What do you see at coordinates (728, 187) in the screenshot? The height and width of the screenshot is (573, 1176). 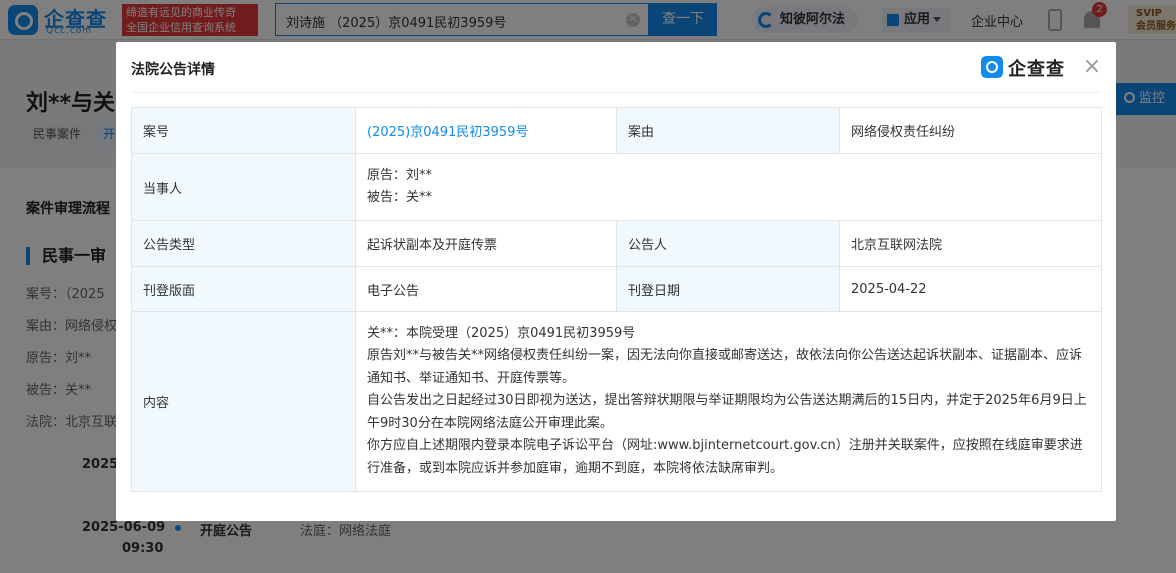 I see `party-value: 原告：刘** 被告：关**` at bounding box center [728, 187].